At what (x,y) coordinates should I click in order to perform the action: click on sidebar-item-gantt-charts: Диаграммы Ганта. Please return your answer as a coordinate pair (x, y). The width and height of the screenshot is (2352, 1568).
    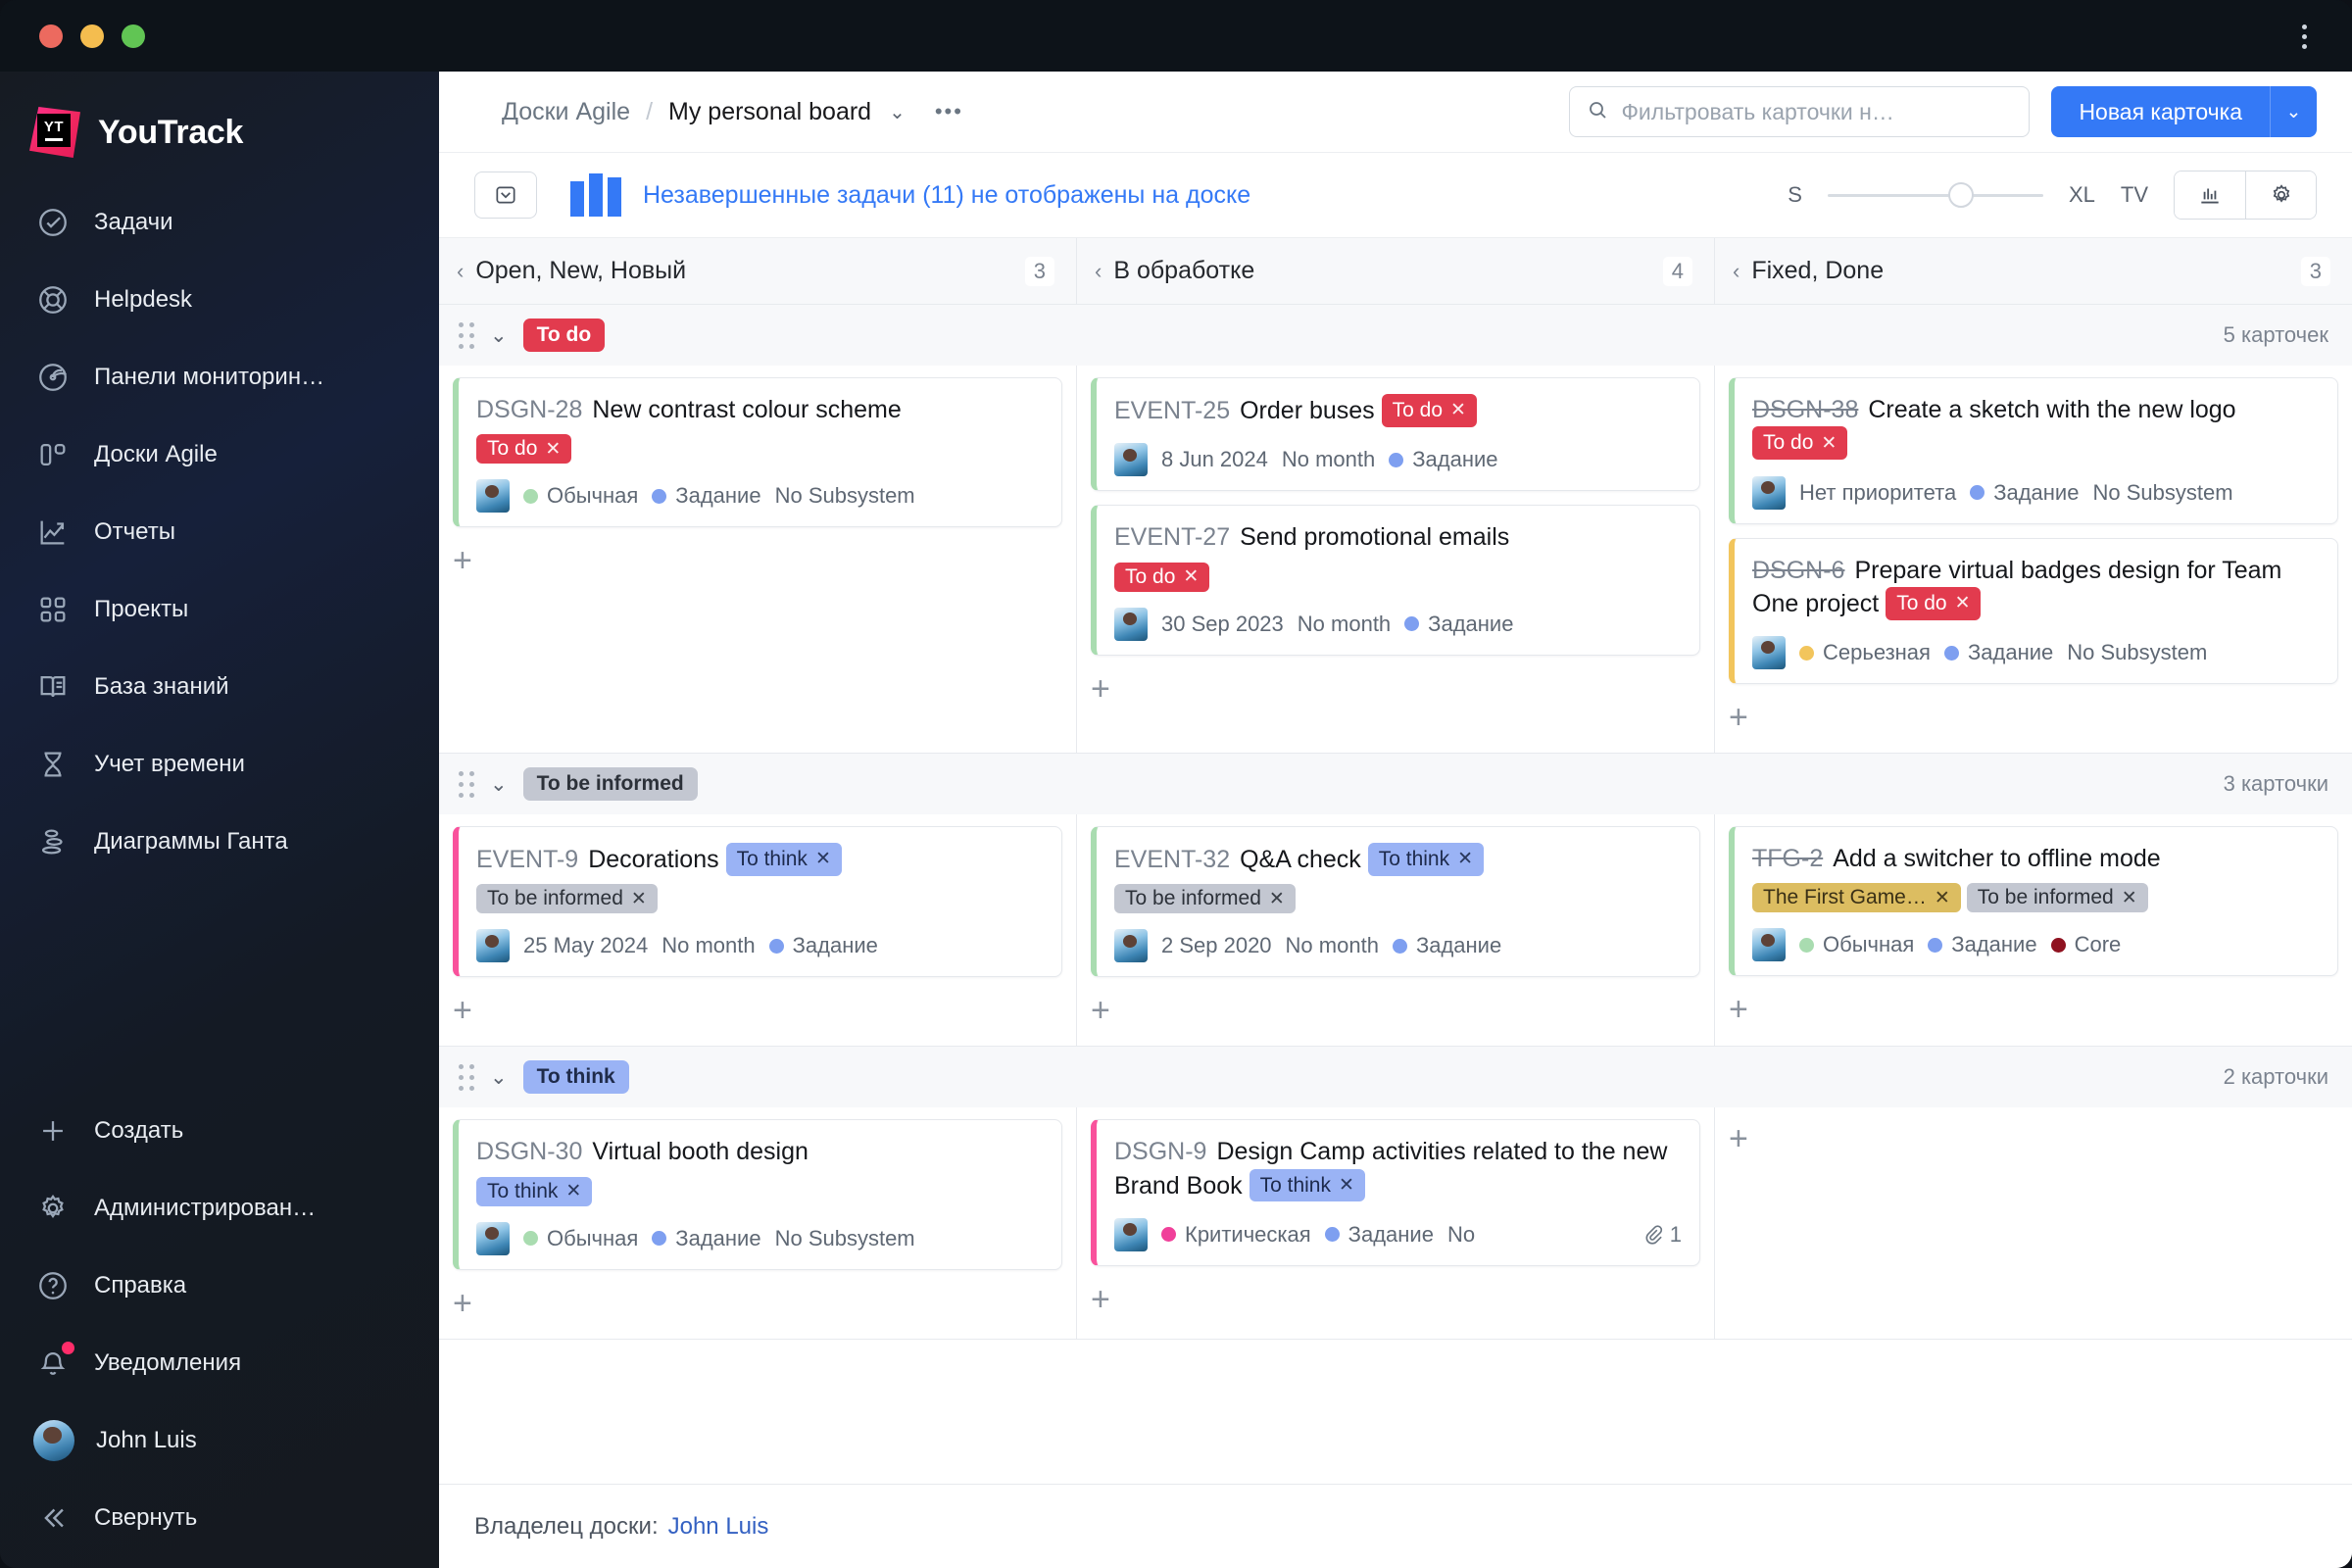
    Looking at the image, I should click on (219, 842).